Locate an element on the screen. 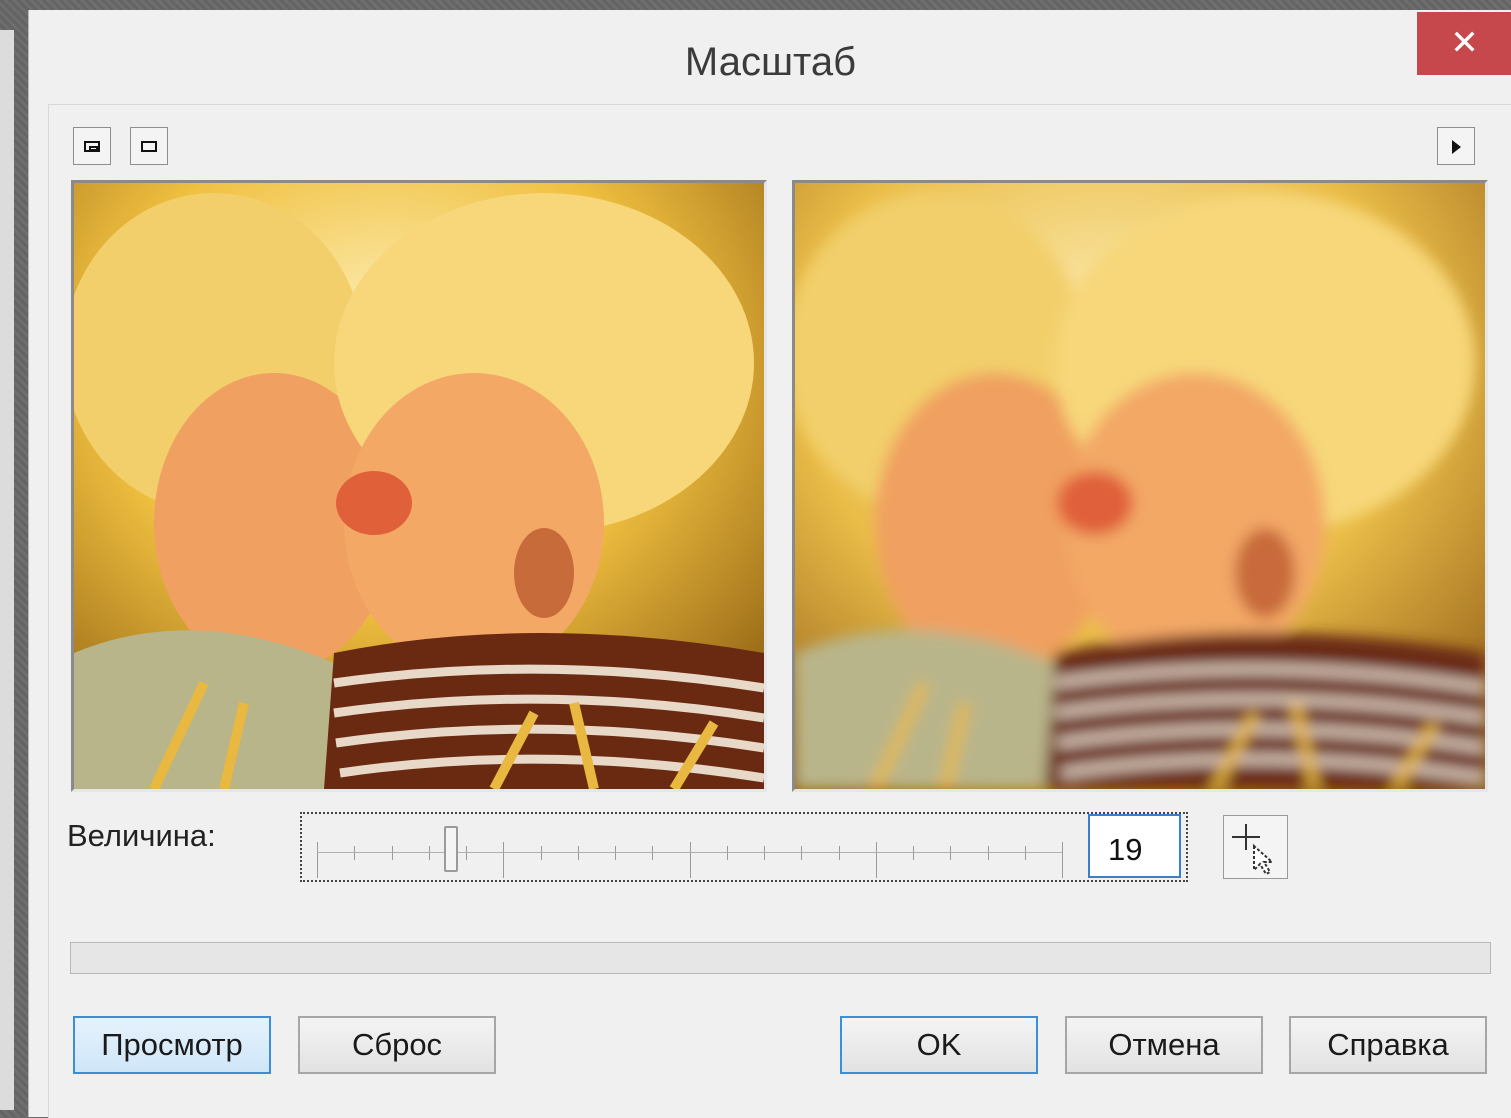  options-arrow-button is located at coordinates (1456, 146).